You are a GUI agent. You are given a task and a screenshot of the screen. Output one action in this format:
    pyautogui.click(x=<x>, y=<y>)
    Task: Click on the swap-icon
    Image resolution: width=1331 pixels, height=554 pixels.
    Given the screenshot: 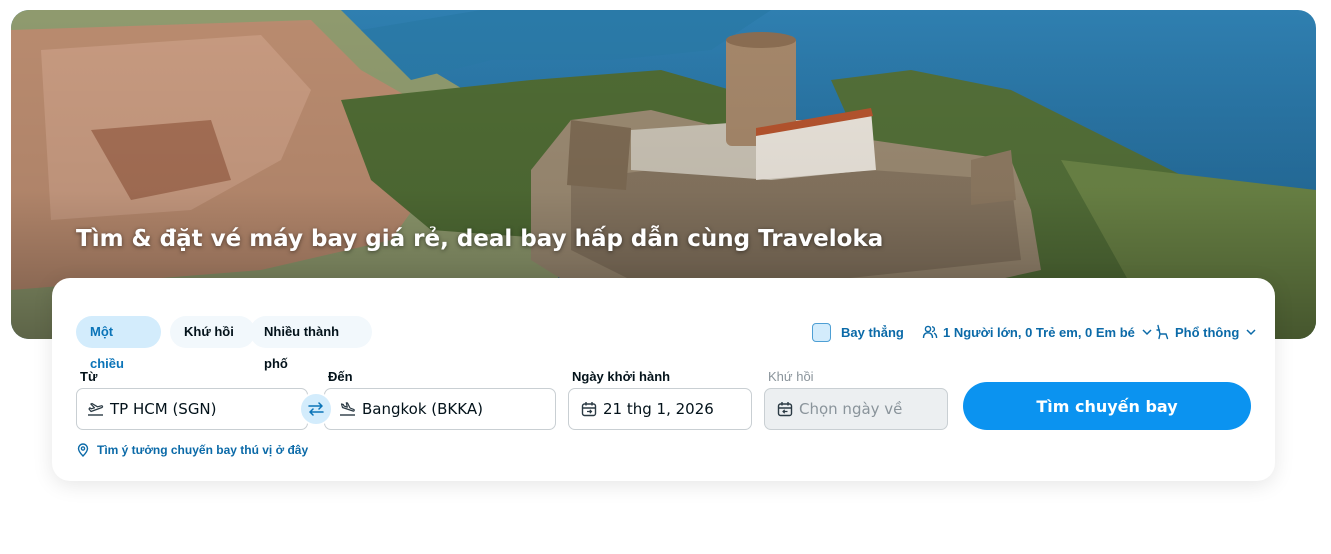 What is the action you would take?
    pyautogui.click(x=316, y=409)
    